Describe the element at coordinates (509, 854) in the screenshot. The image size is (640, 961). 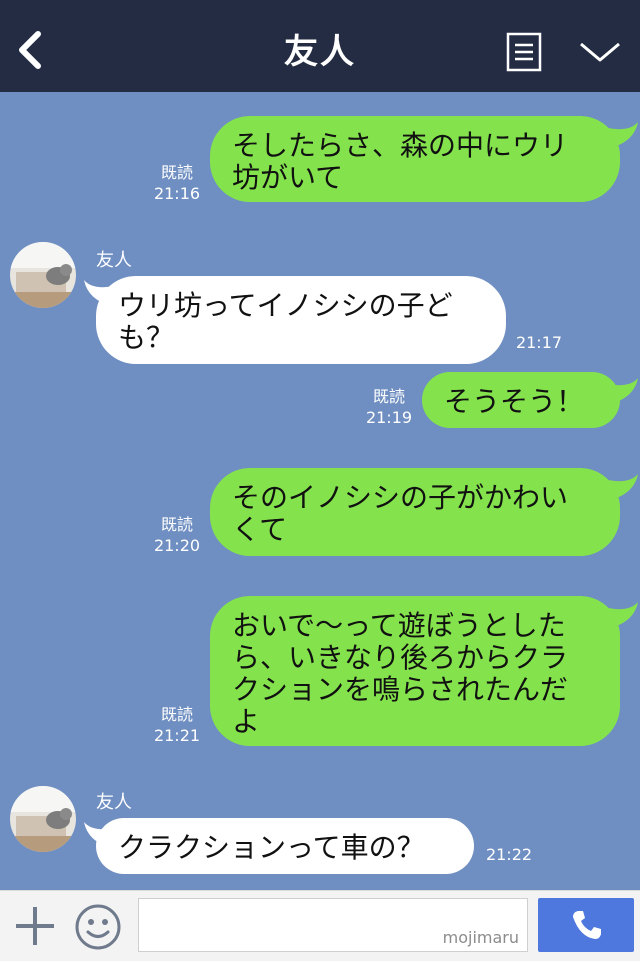
I see `message-time: 21:22` at that location.